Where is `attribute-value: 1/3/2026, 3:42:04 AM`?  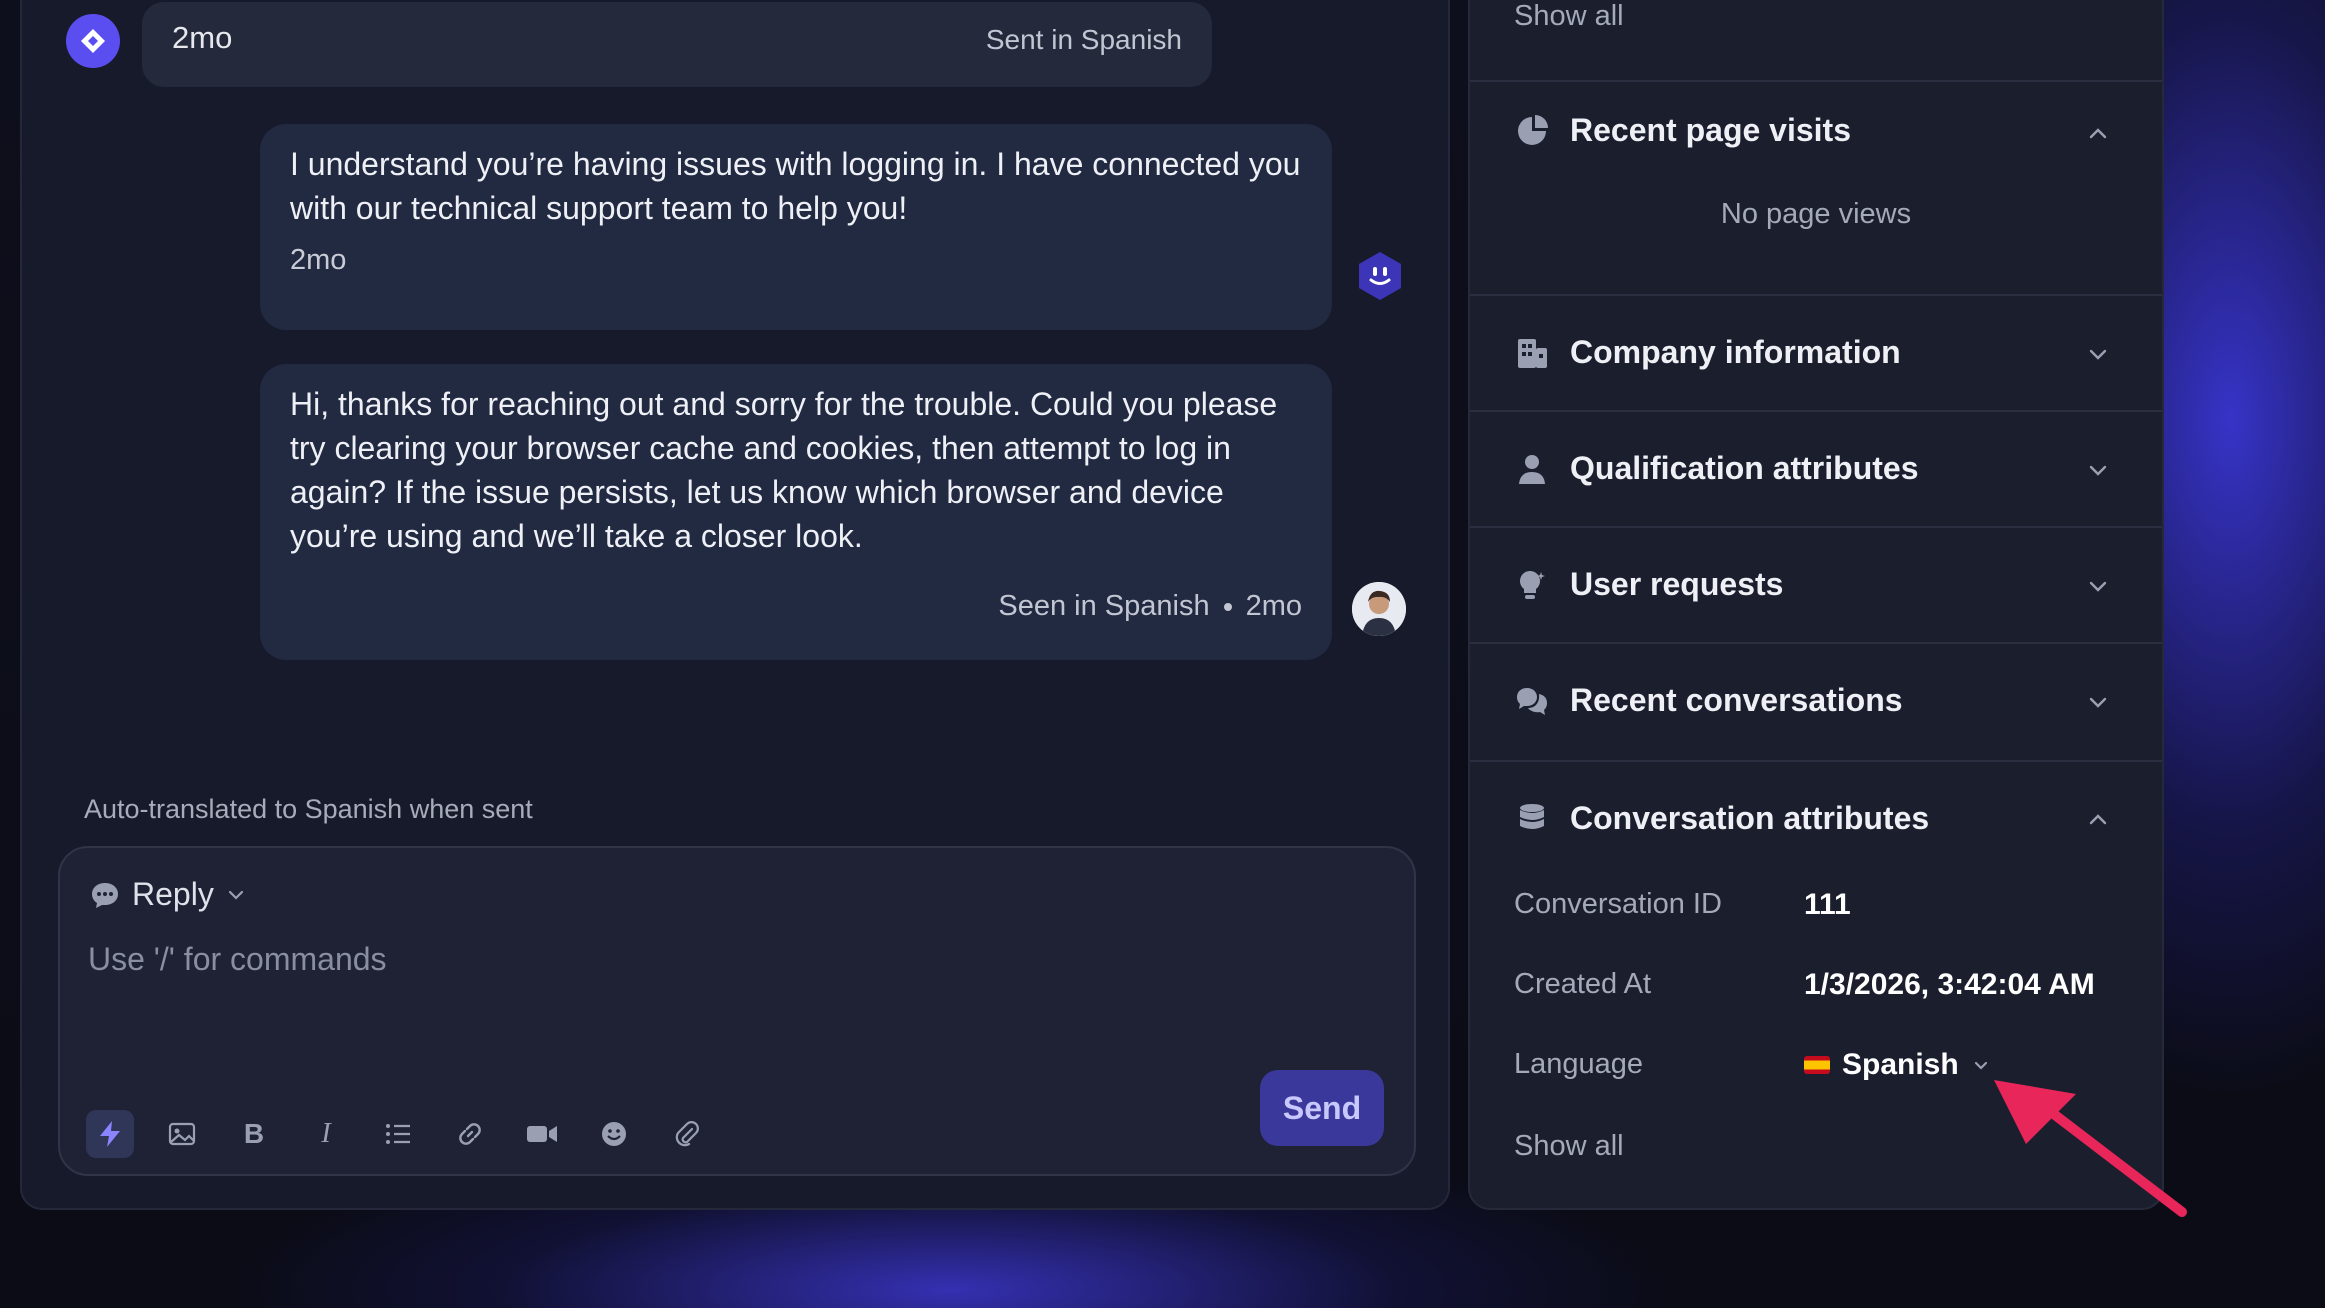 attribute-value: 1/3/2026, 3:42:04 AM is located at coordinates (1949, 984).